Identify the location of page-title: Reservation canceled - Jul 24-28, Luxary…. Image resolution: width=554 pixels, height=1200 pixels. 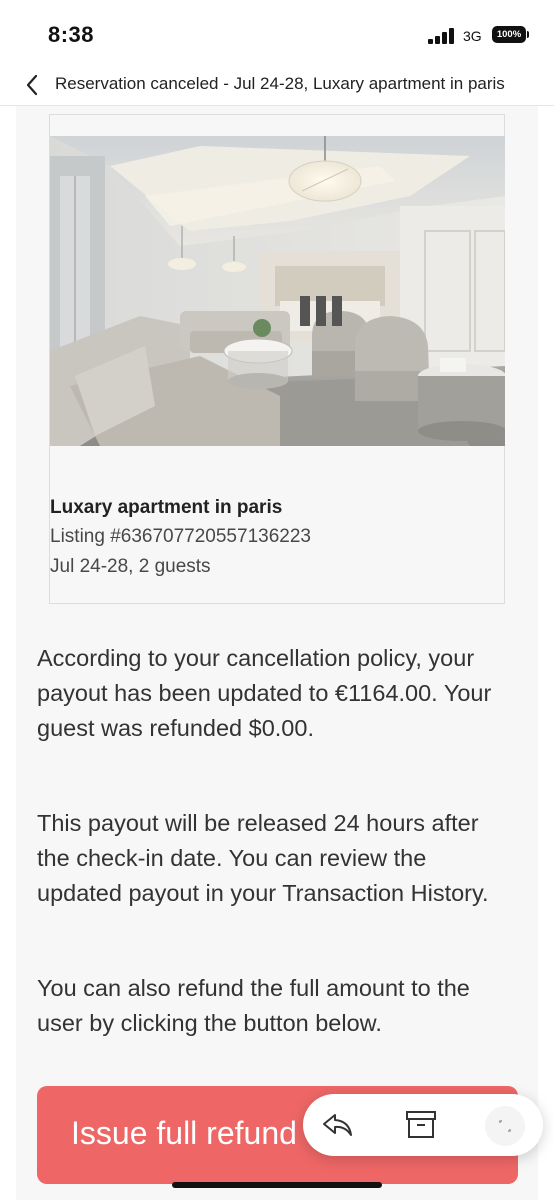
(280, 83).